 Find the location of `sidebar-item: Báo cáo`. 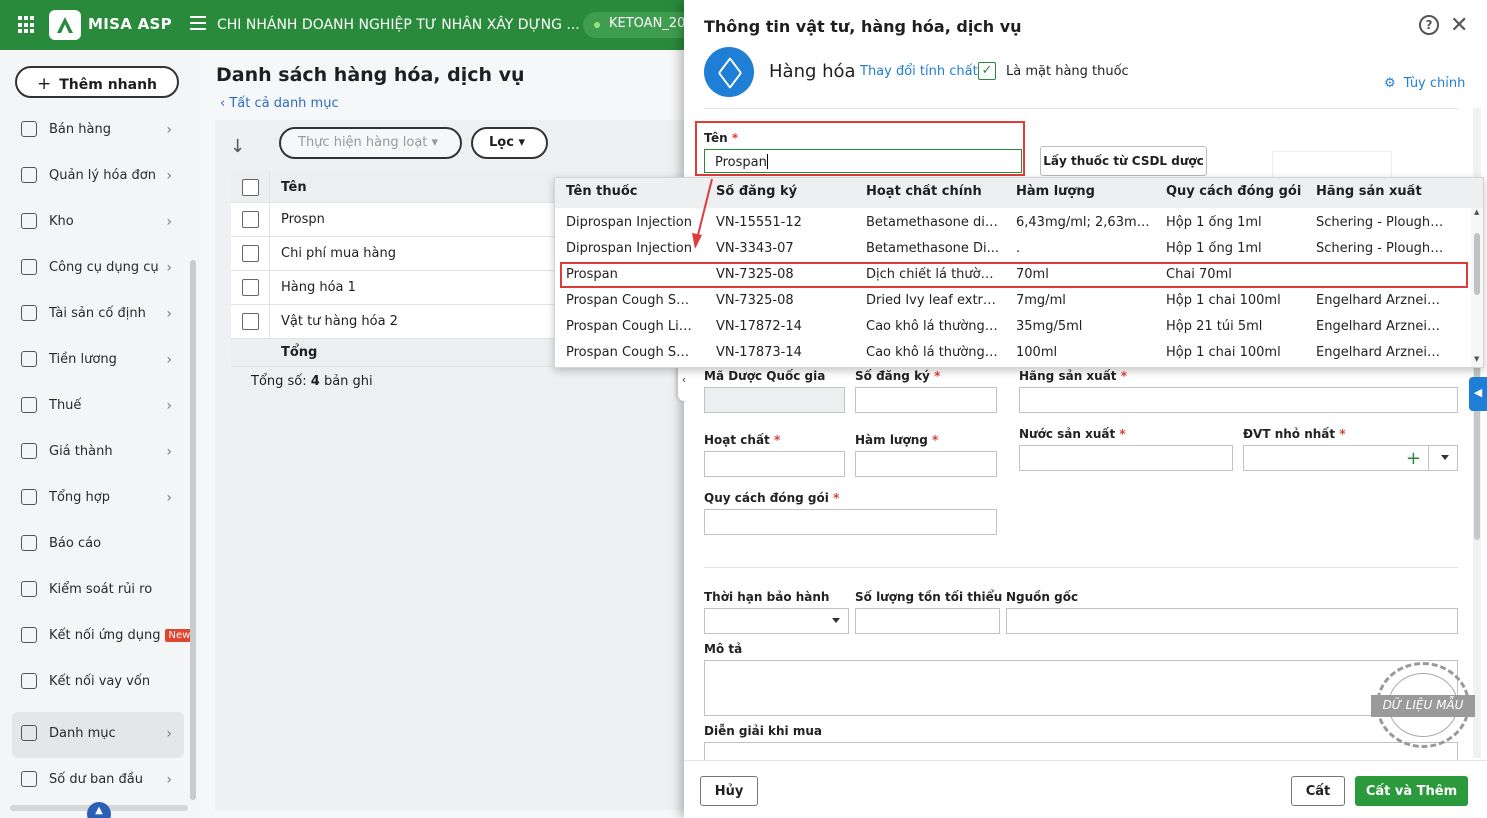

sidebar-item: Báo cáo is located at coordinates (98, 545).